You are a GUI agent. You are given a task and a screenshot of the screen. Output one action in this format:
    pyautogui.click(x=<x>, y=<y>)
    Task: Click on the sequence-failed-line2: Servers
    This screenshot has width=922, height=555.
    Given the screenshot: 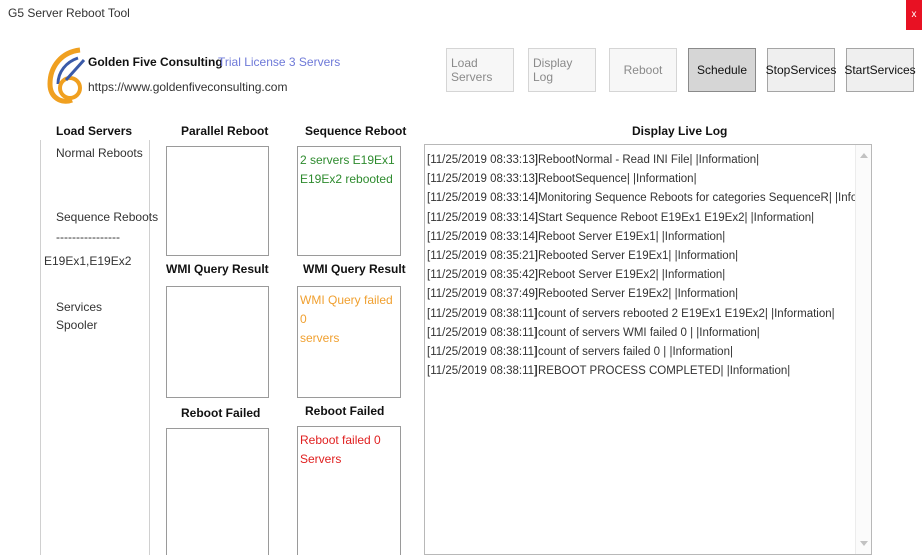 What is the action you would take?
    pyautogui.click(x=321, y=459)
    